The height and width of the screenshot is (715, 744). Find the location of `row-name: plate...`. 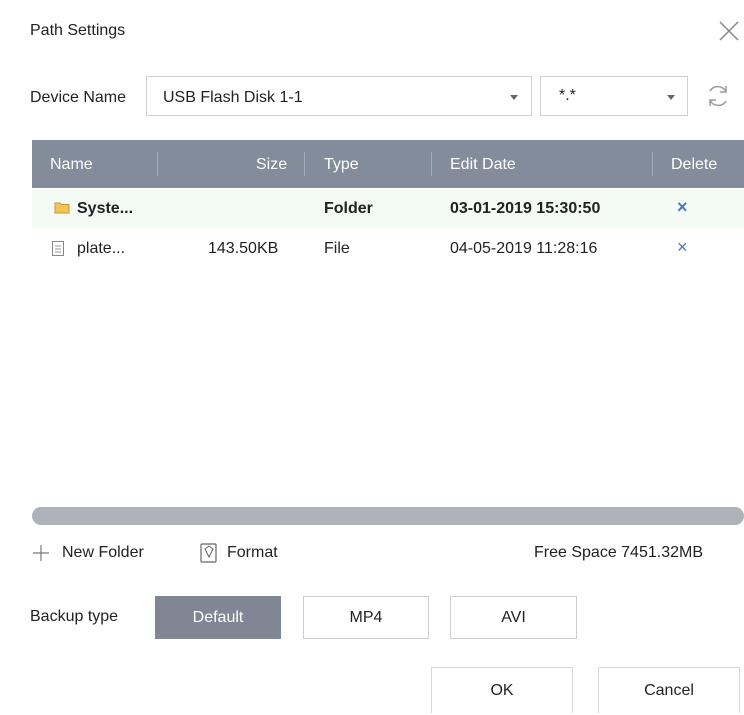

row-name: plate... is located at coordinates (101, 248).